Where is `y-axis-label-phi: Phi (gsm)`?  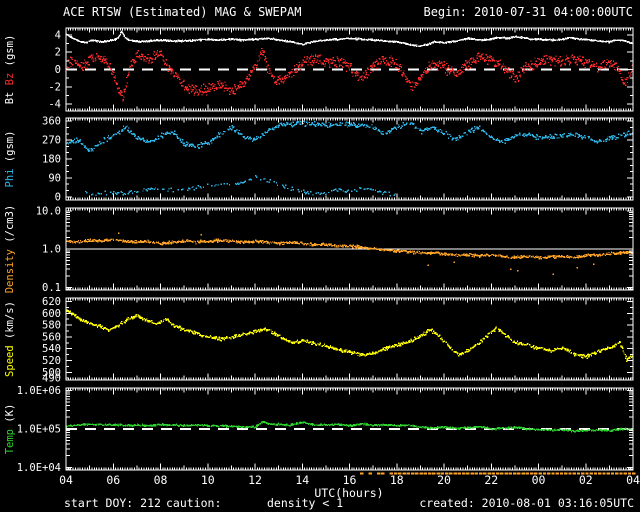 y-axis-label-phi: Phi (gsm) is located at coordinates (10, 159).